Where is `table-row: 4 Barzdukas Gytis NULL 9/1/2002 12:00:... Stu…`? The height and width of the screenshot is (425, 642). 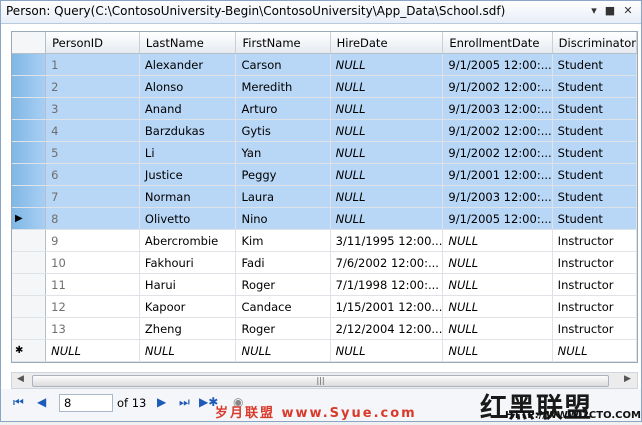 table-row: 4 Barzdukas Gytis NULL 9/1/2002 12:00:... Stu… is located at coordinates (324, 130).